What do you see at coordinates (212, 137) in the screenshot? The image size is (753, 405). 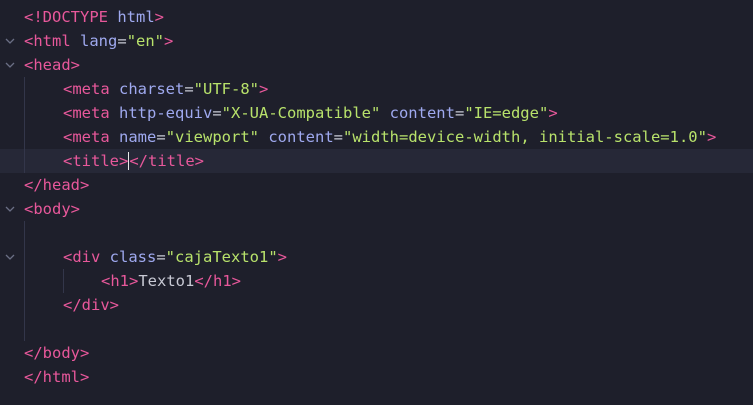 I see `token-string: "viewport"` at bounding box center [212, 137].